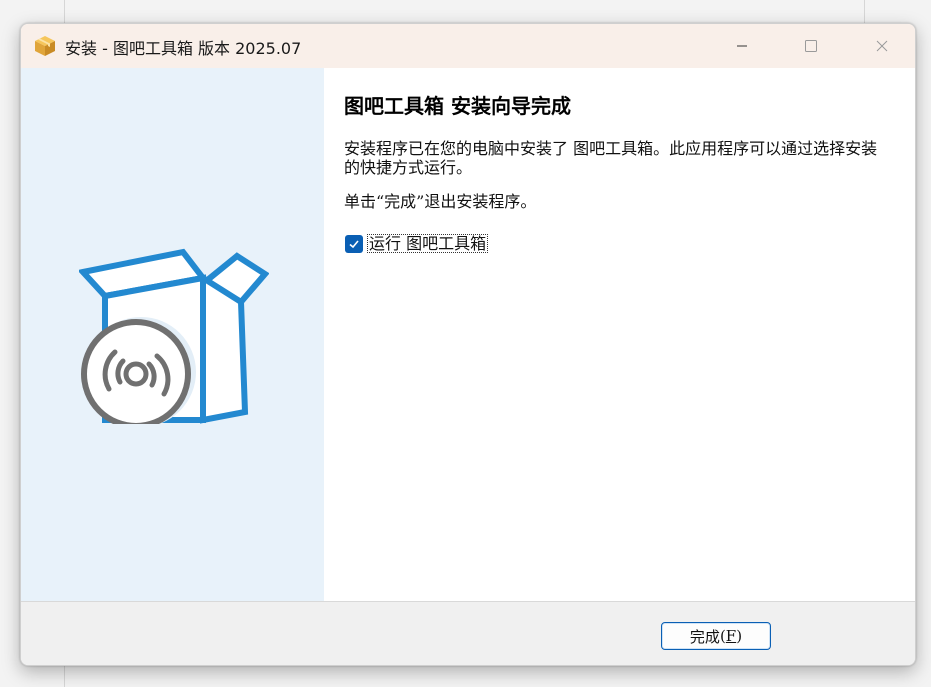  I want to click on minimize-button, so click(742, 46).